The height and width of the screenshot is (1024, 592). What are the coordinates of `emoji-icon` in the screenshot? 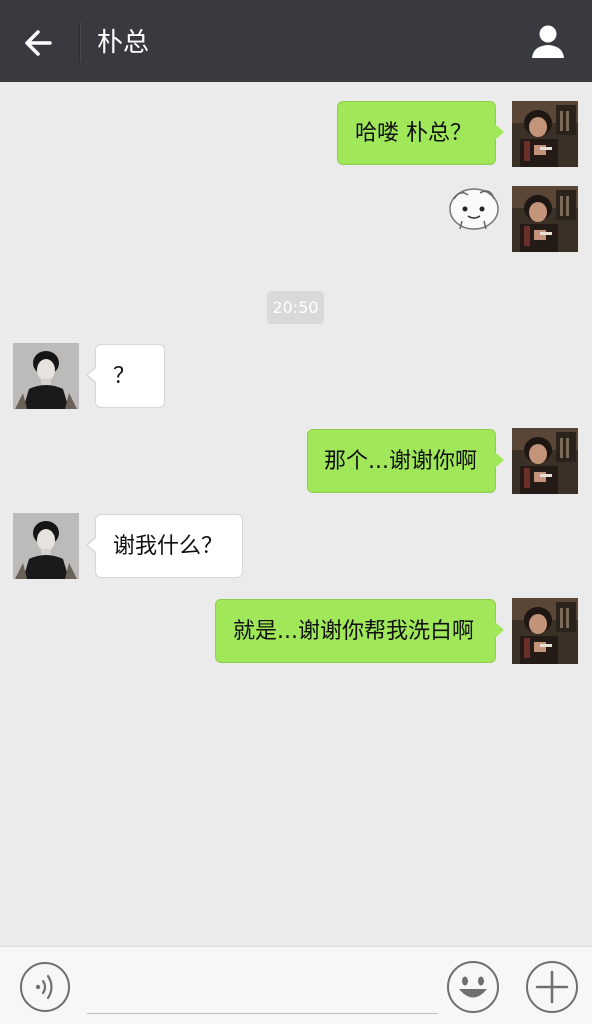 It's located at (473, 987).